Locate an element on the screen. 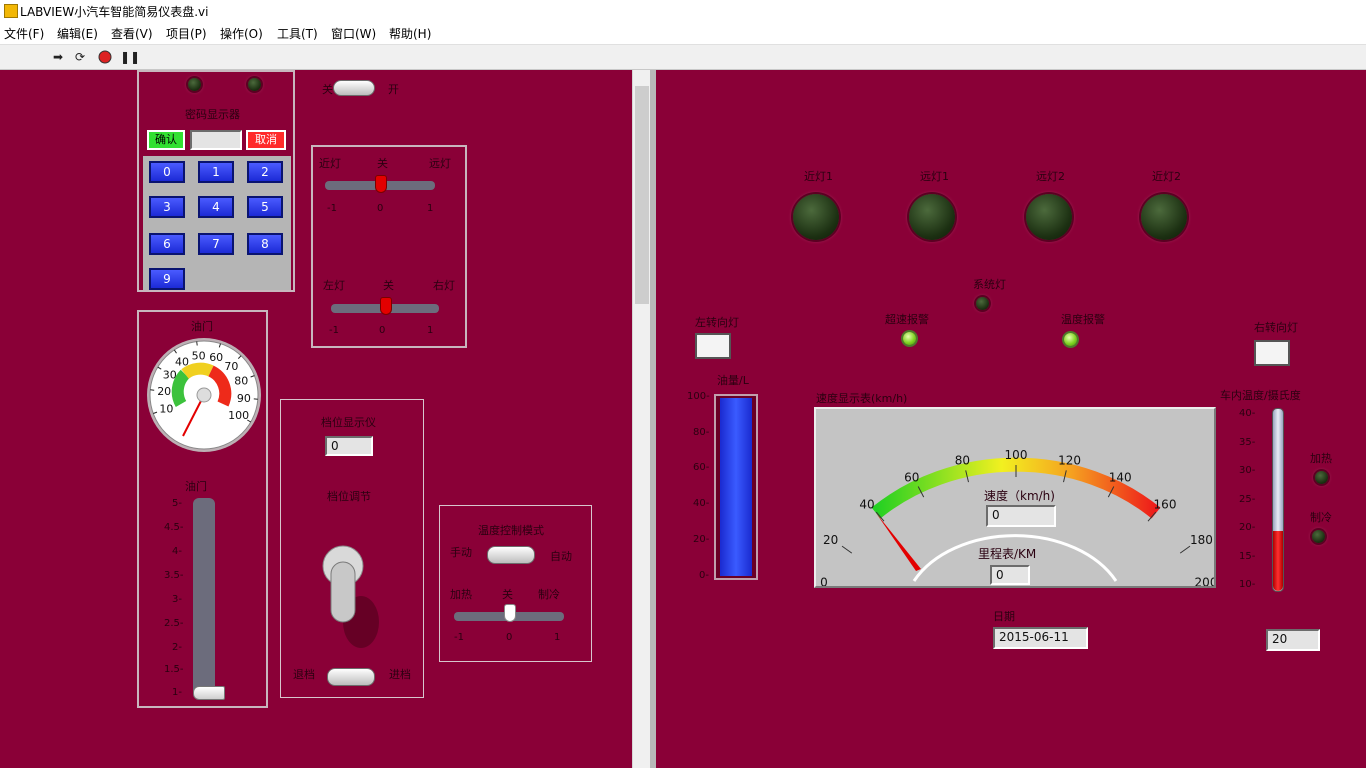 Image resolution: width=1366 pixels, height=768 pixels. speed-tick-label: 180 is located at coordinates (1201, 540).